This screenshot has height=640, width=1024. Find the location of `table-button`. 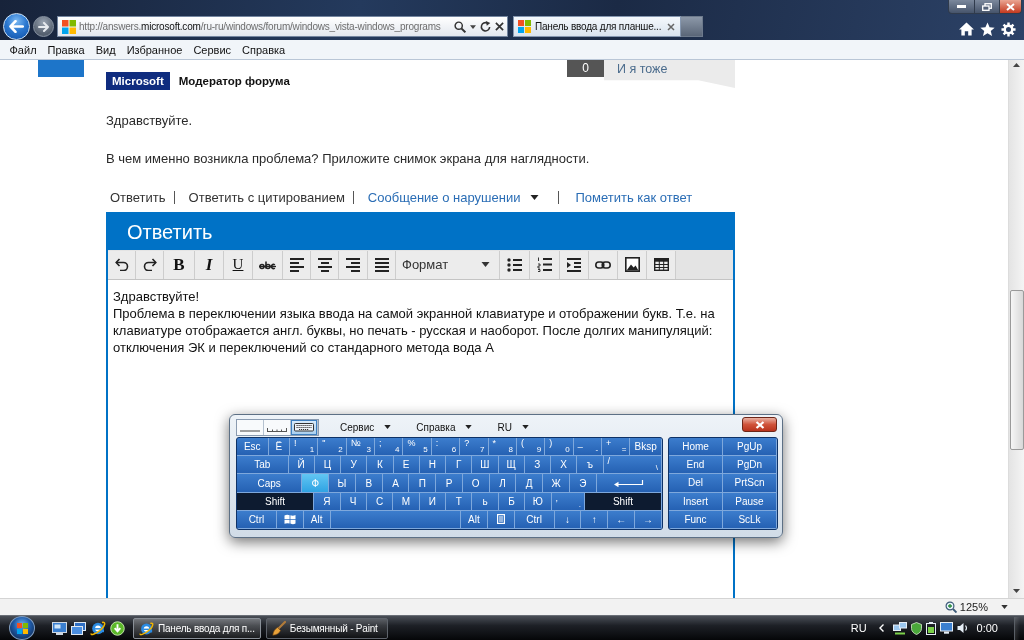

table-button is located at coordinates (661, 264).